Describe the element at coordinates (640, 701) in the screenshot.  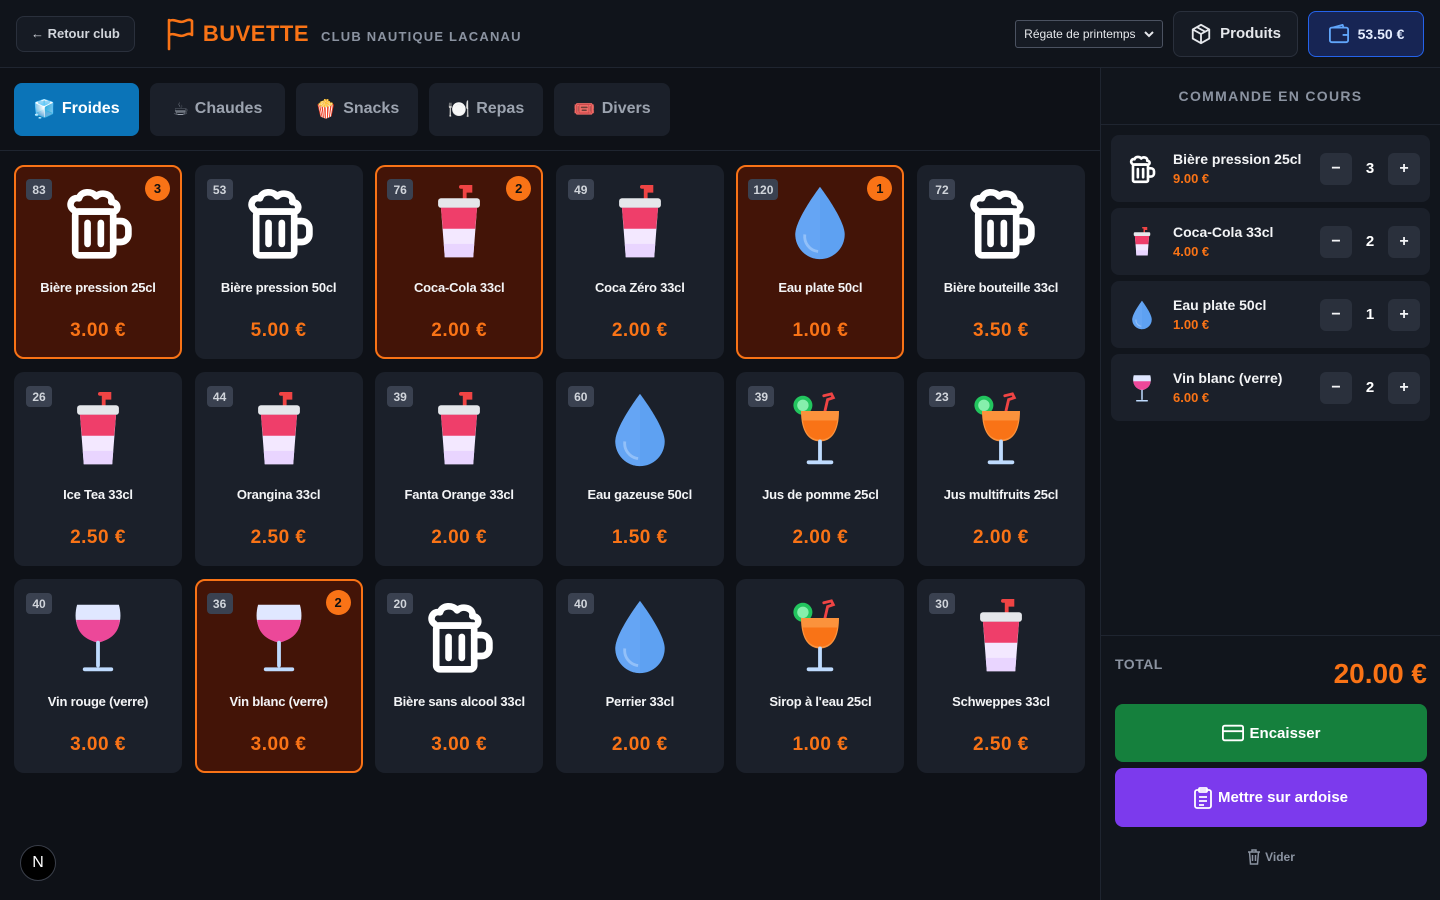
I see `product-name: Perrier 33cl` at that location.